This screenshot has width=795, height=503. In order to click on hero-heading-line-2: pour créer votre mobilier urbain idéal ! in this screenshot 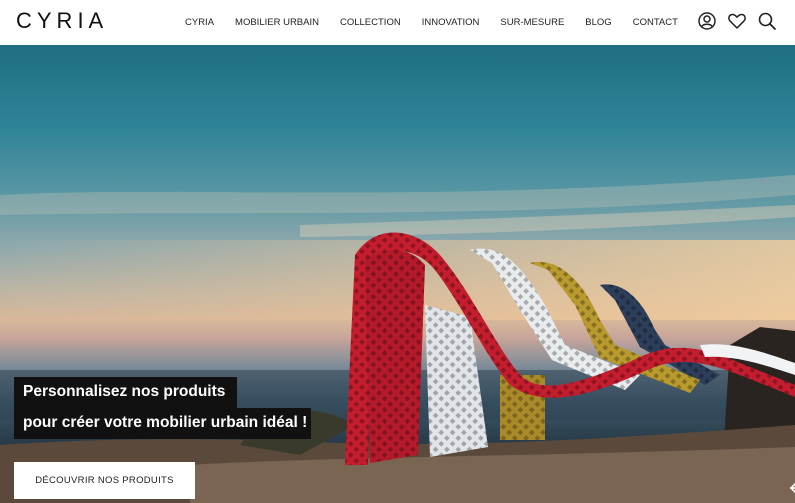, I will do `click(162, 423)`.